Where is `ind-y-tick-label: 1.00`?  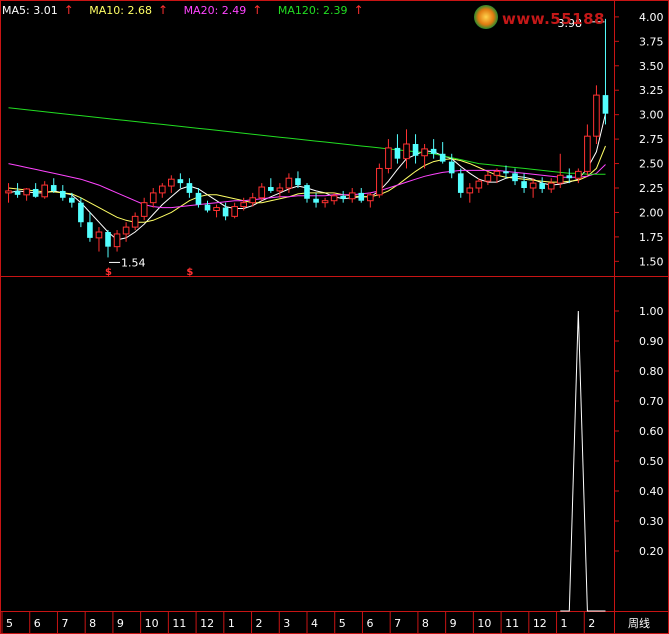 ind-y-tick-label: 1.00 is located at coordinates (651, 311).